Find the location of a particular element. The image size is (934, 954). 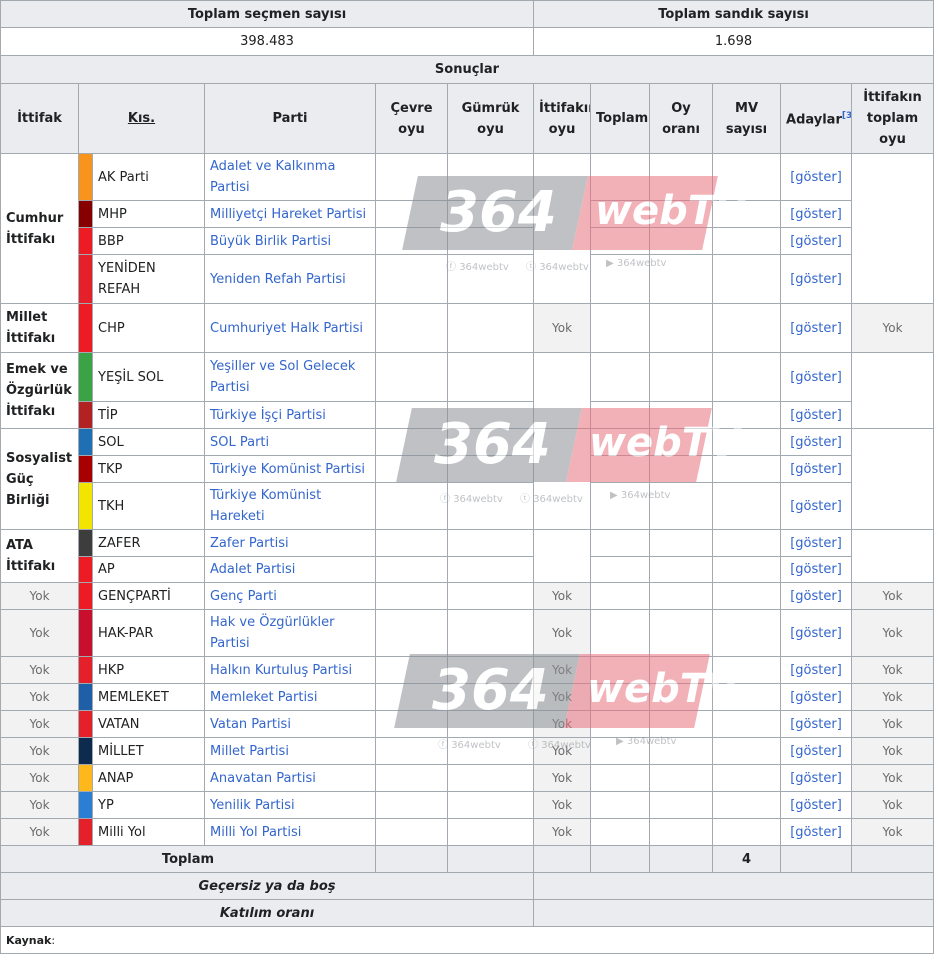

party-abbr: MHP is located at coordinates (148, 214).